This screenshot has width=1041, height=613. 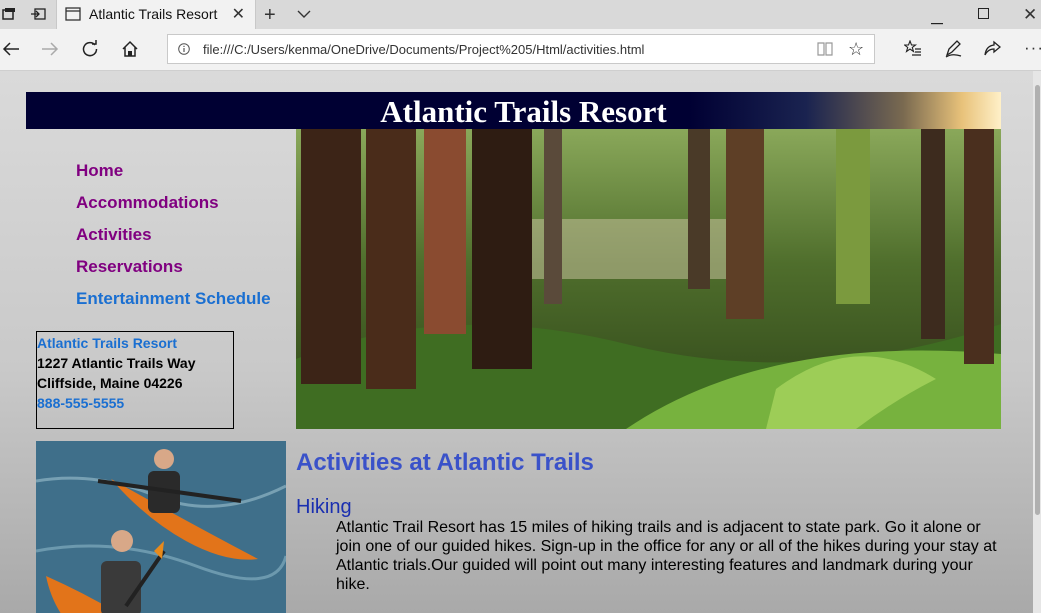 I want to click on active-tab: Atlantic Trails Resort ✕, so click(x=156, y=14).